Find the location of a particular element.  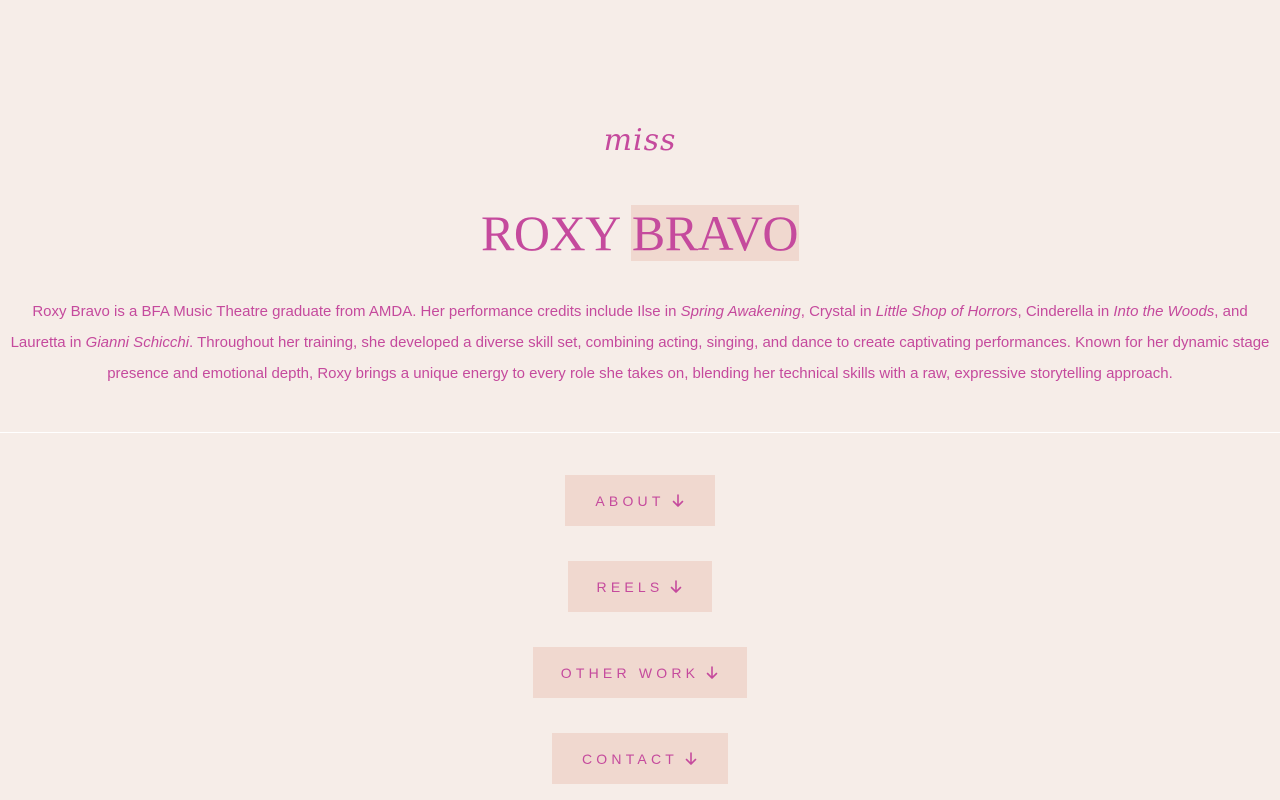

bio-text-2: , Crystal in is located at coordinates (838, 311).